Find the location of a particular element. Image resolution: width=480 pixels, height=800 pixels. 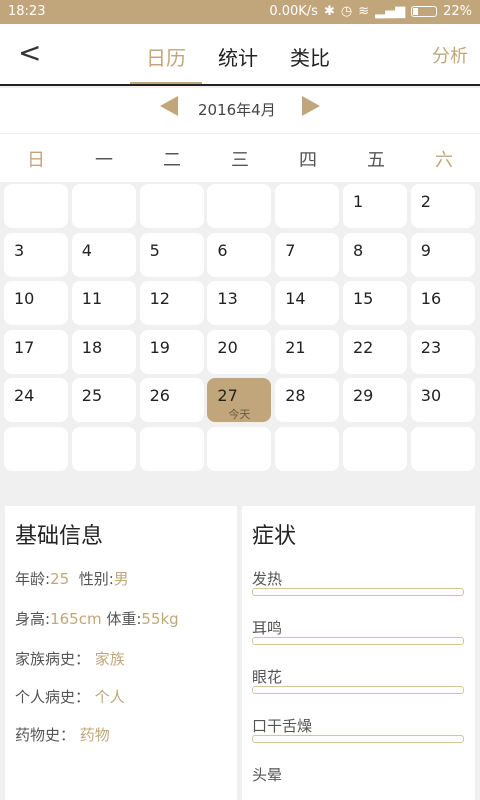

calendar-day-cell: 20 is located at coordinates (239, 351).